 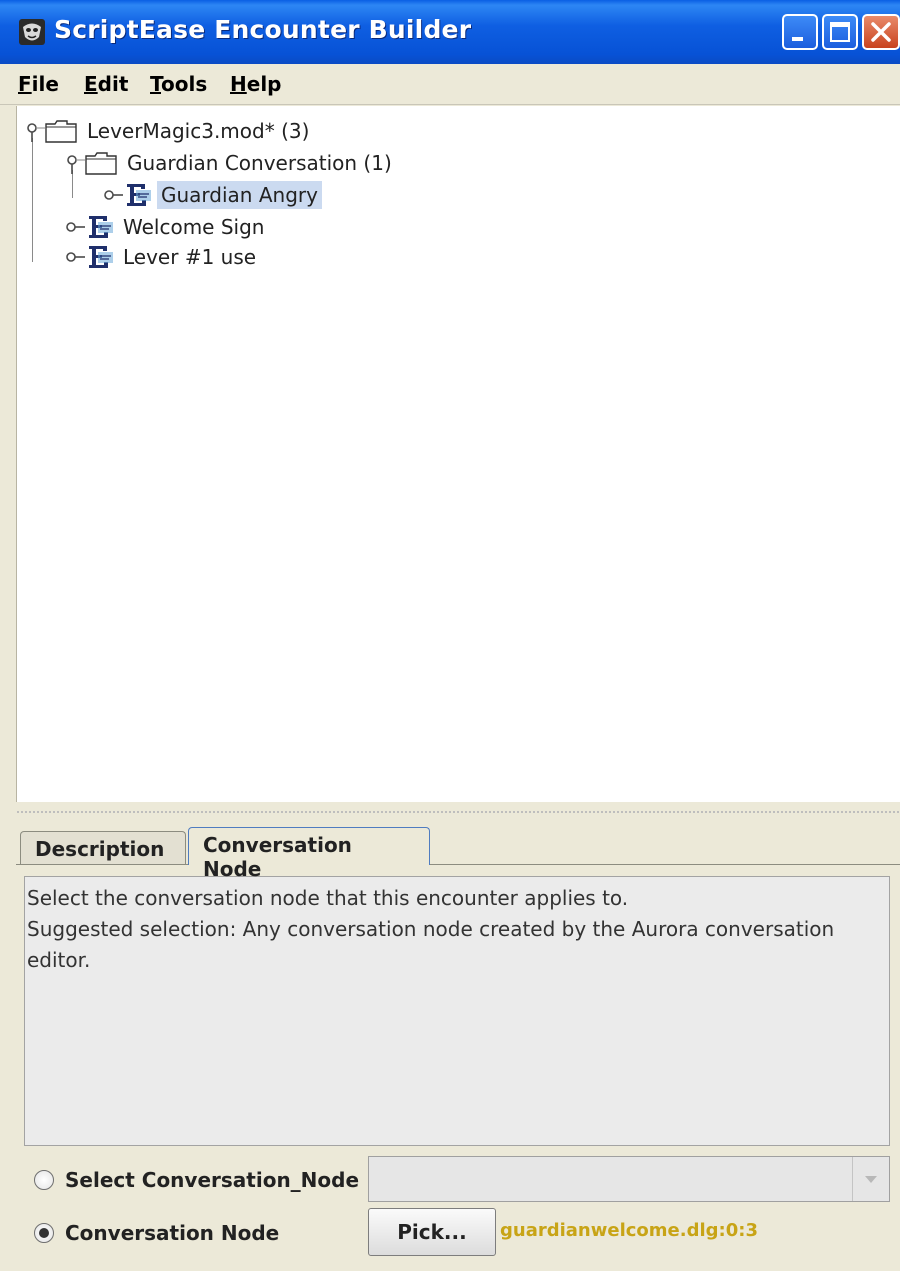 What do you see at coordinates (198, 131) in the screenshot?
I see `tree-node-label: LeverMagic3.mod* (3)` at bounding box center [198, 131].